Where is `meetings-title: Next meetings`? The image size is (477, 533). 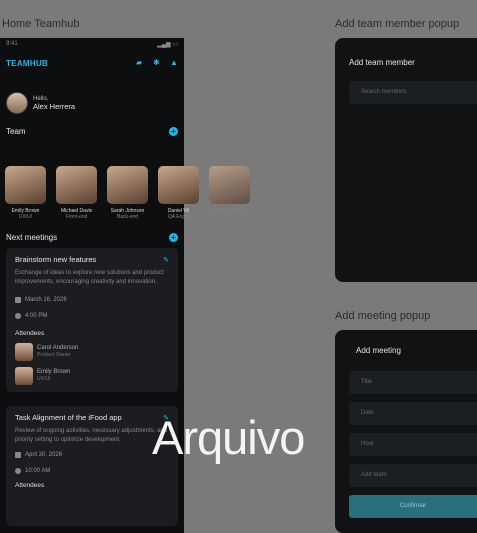 meetings-title: Next meetings is located at coordinates (32, 237).